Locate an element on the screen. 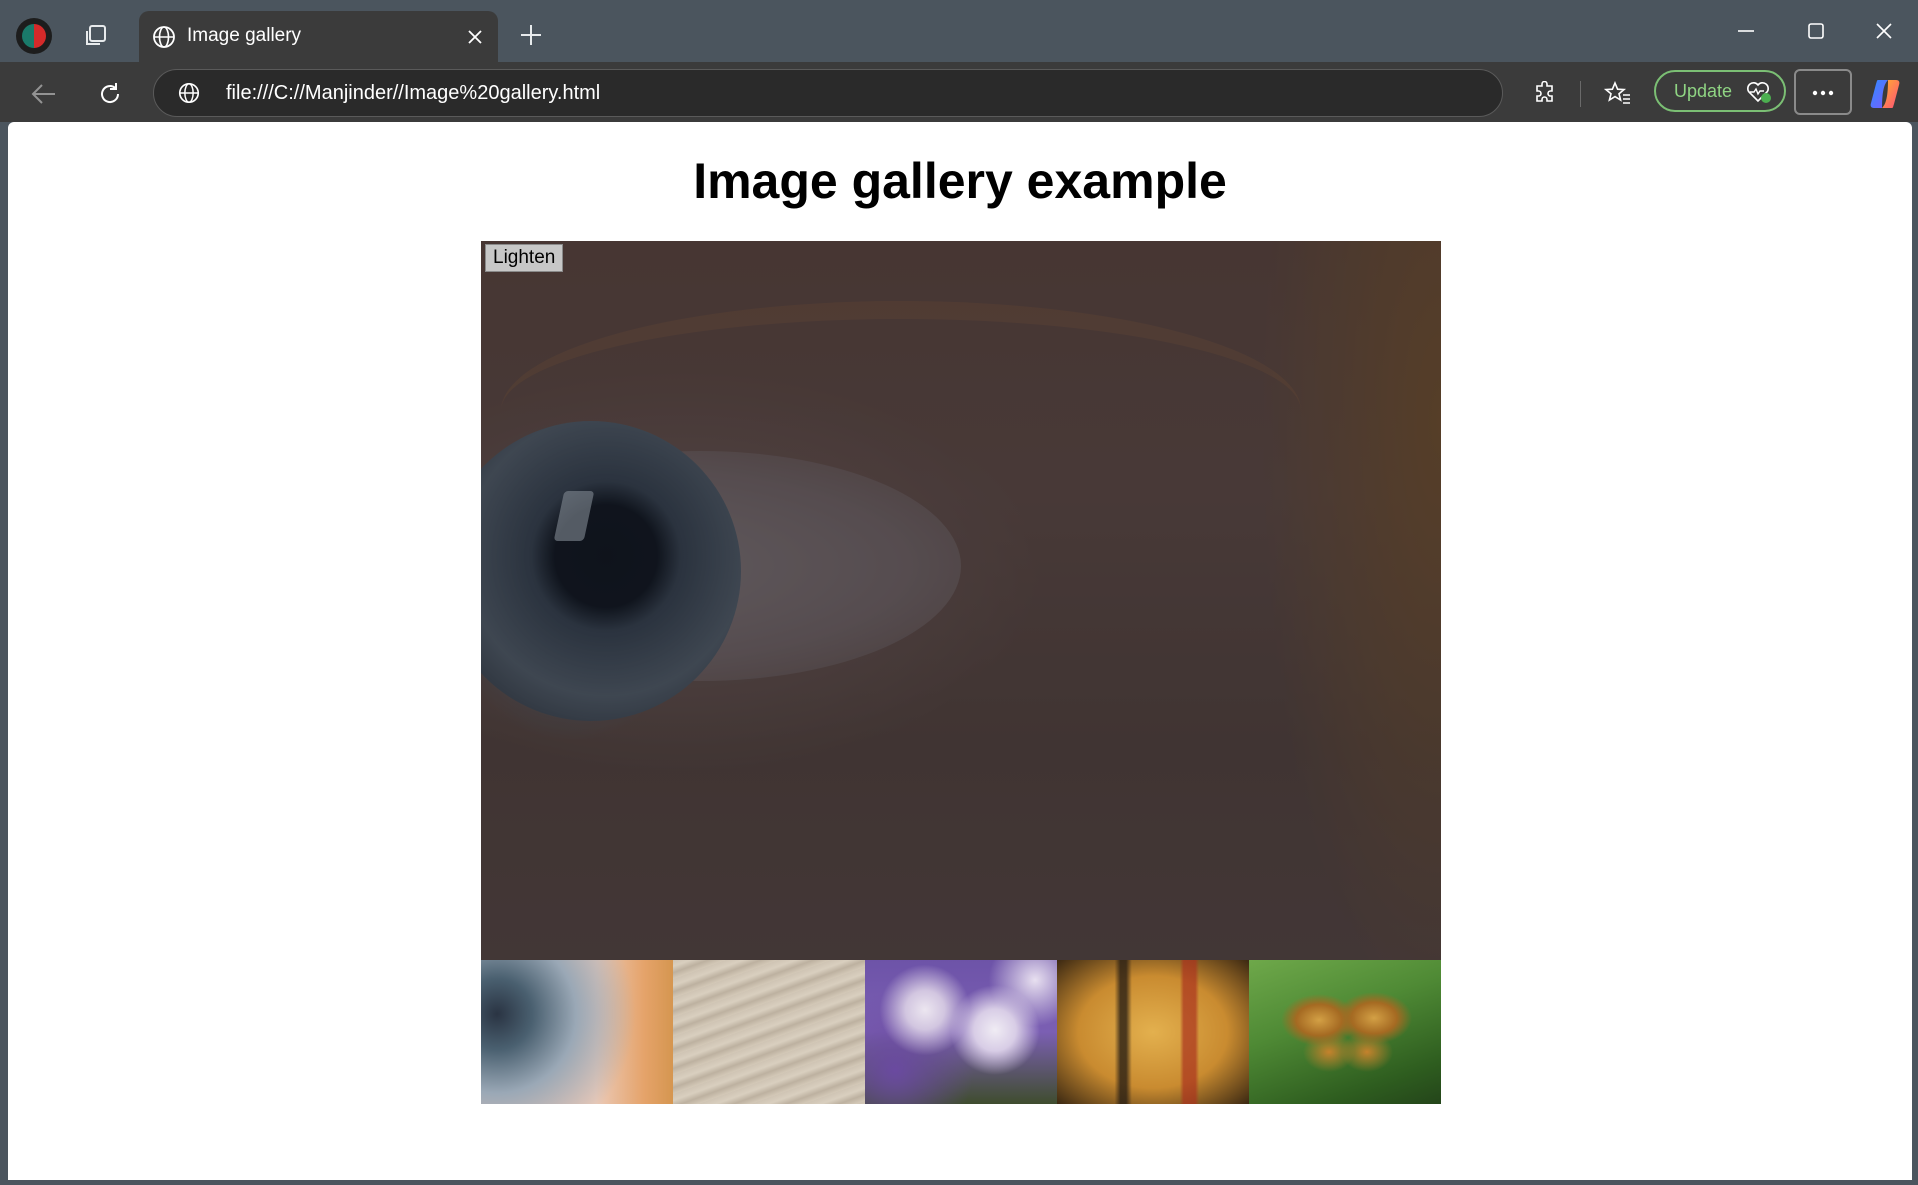 The width and height of the screenshot is (1918, 1185). thumbnail-butterfly is located at coordinates (1345, 1032).